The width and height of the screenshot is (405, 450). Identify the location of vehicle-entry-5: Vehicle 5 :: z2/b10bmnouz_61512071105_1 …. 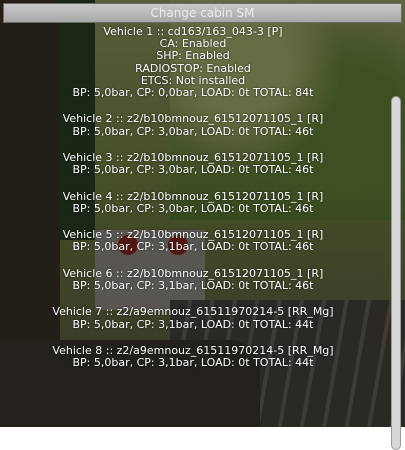
(193, 241).